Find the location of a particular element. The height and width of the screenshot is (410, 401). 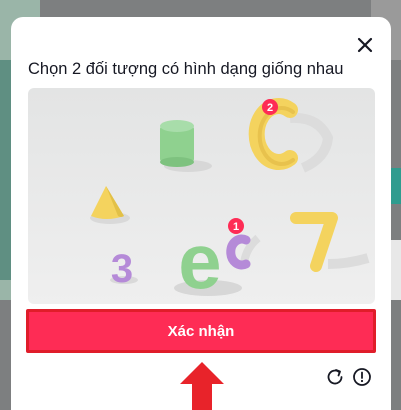

svg-text: 1 is located at coordinates (236, 227).